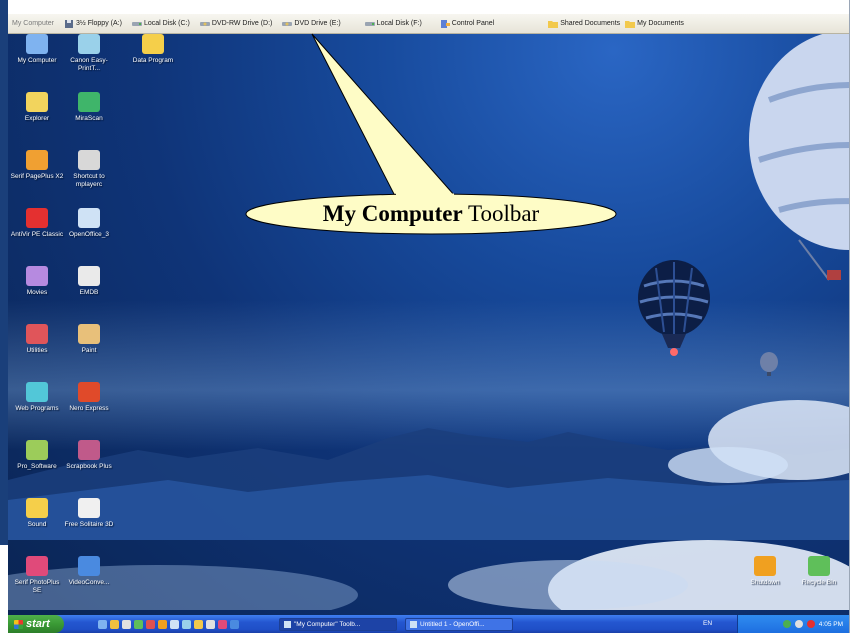  What do you see at coordinates (89, 450) in the screenshot?
I see `scrapbook-icon` at bounding box center [89, 450].